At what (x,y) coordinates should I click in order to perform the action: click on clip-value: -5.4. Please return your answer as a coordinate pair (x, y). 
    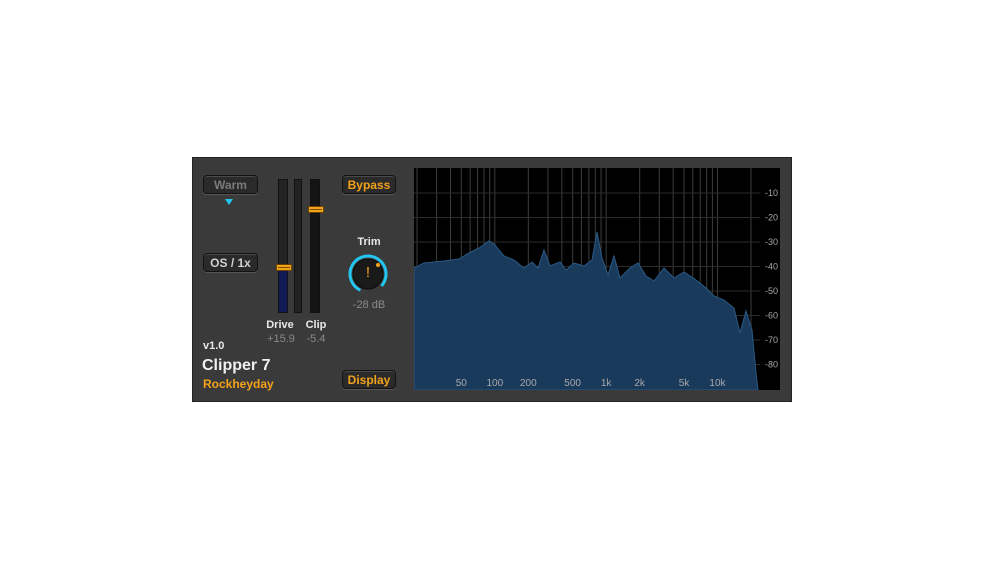
    Looking at the image, I should click on (316, 339).